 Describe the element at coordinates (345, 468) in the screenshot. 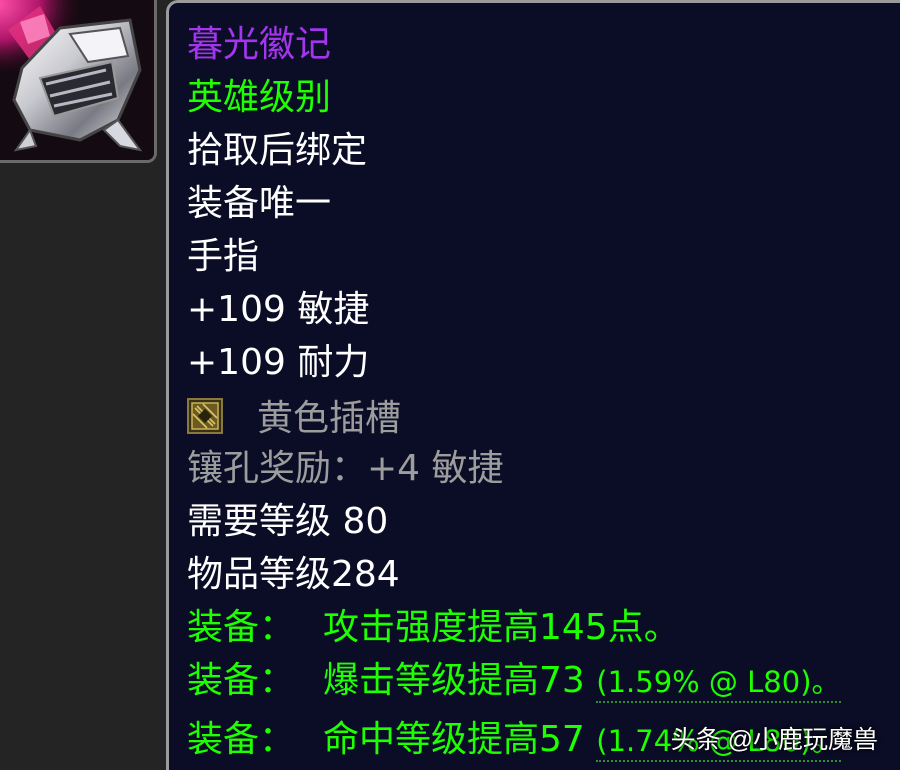

I see `socket-bonus: 镶孔奖励：+4 敏捷` at that location.